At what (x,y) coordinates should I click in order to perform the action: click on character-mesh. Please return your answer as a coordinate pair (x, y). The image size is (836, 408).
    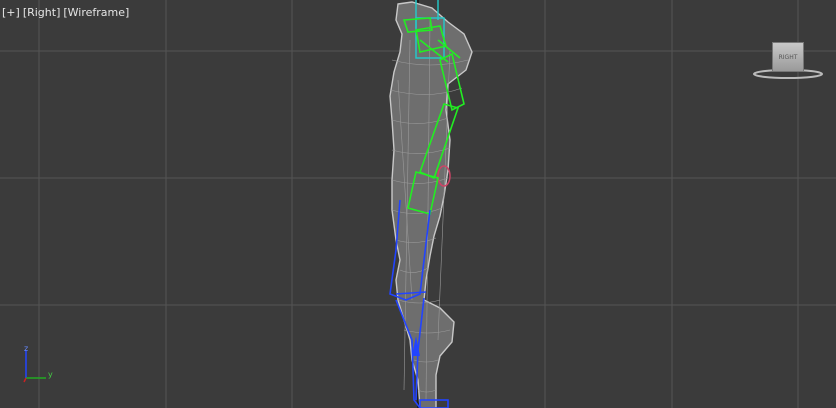
    Looking at the image, I should click on (431, 204).